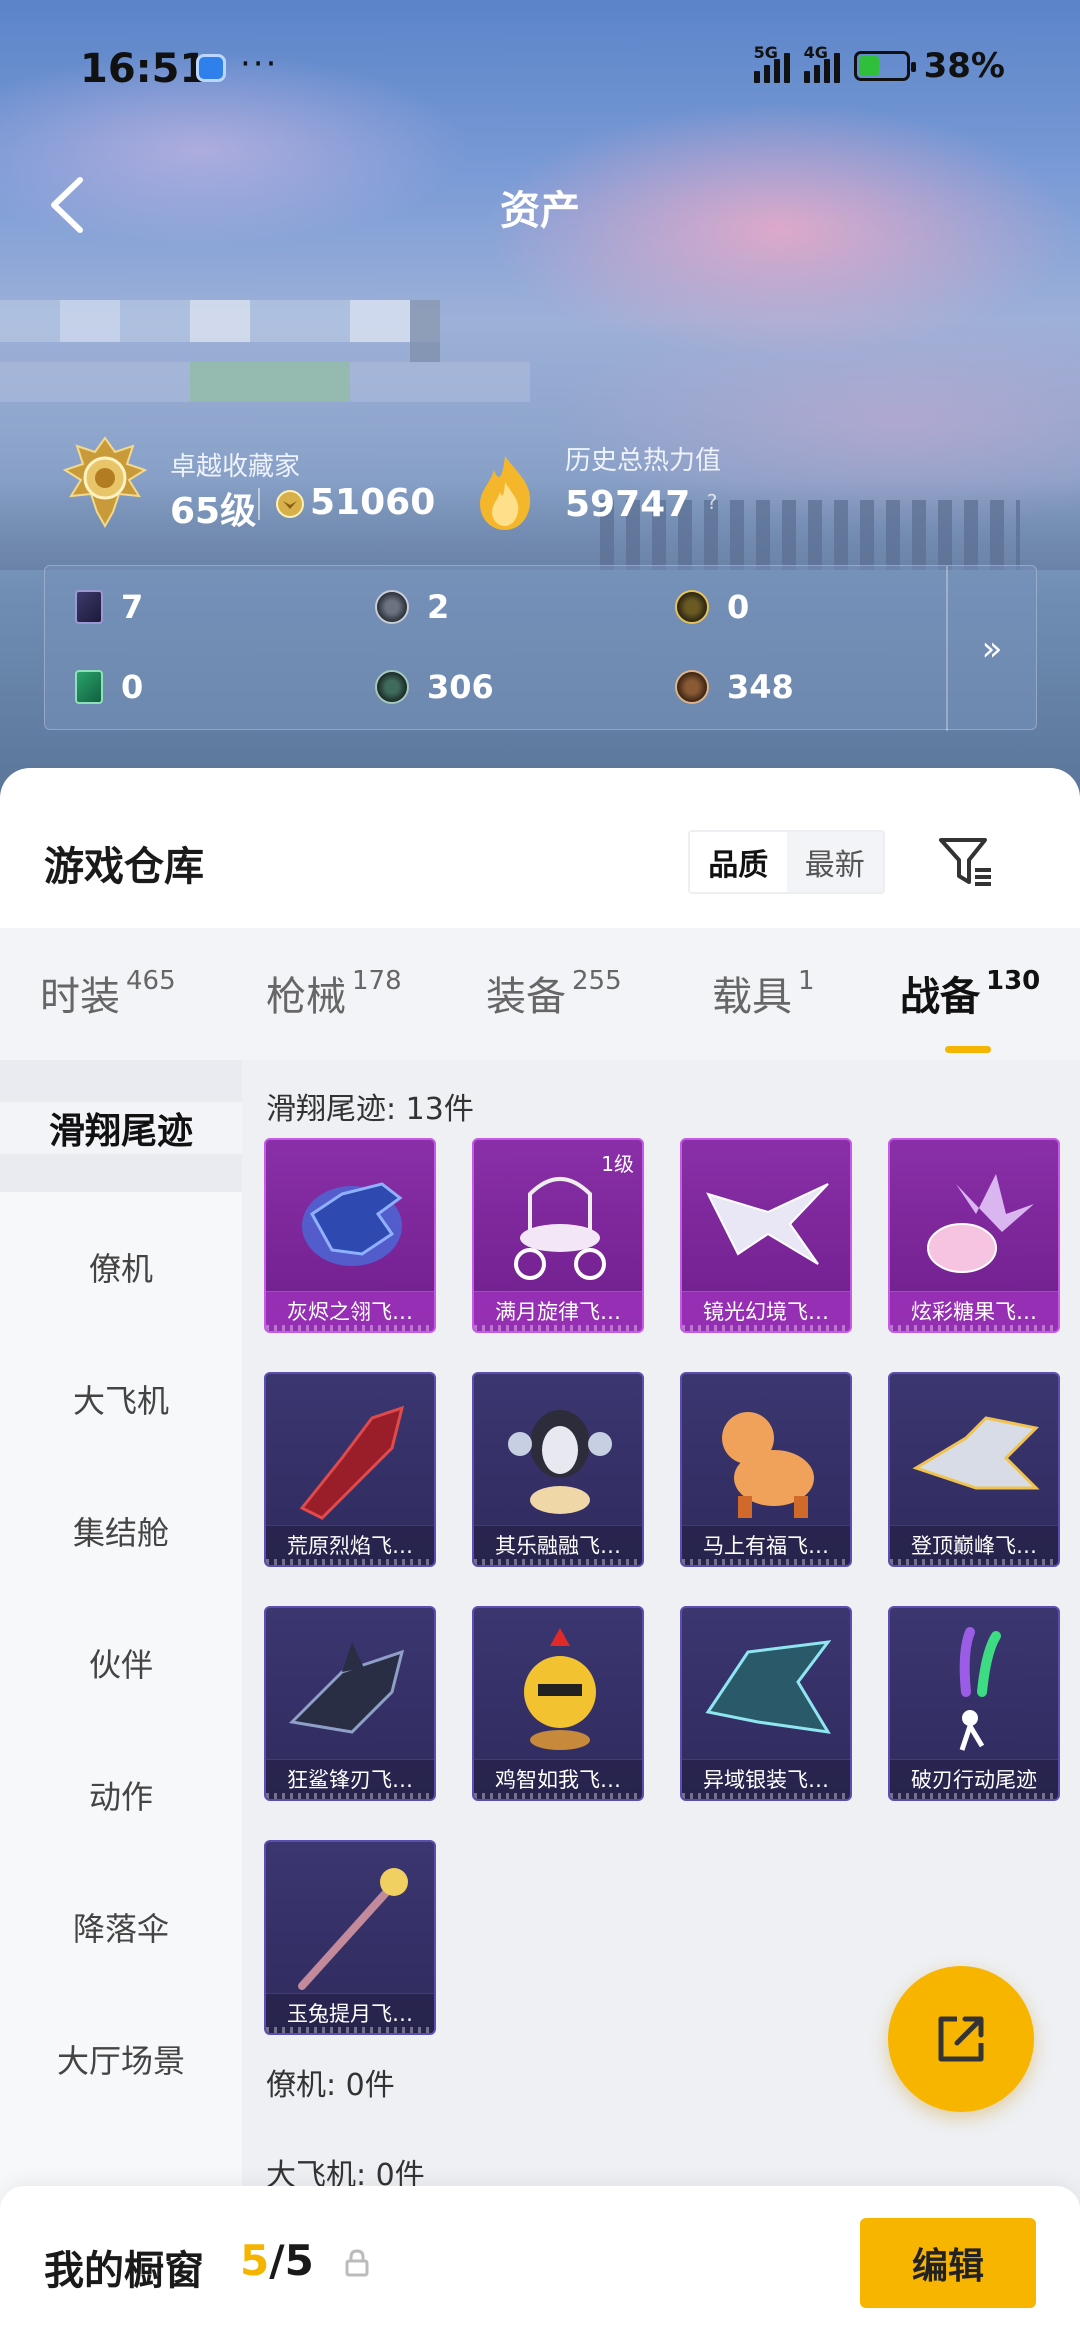  What do you see at coordinates (763, 993) in the screenshot?
I see `tab-vehicles: 载具 1` at bounding box center [763, 993].